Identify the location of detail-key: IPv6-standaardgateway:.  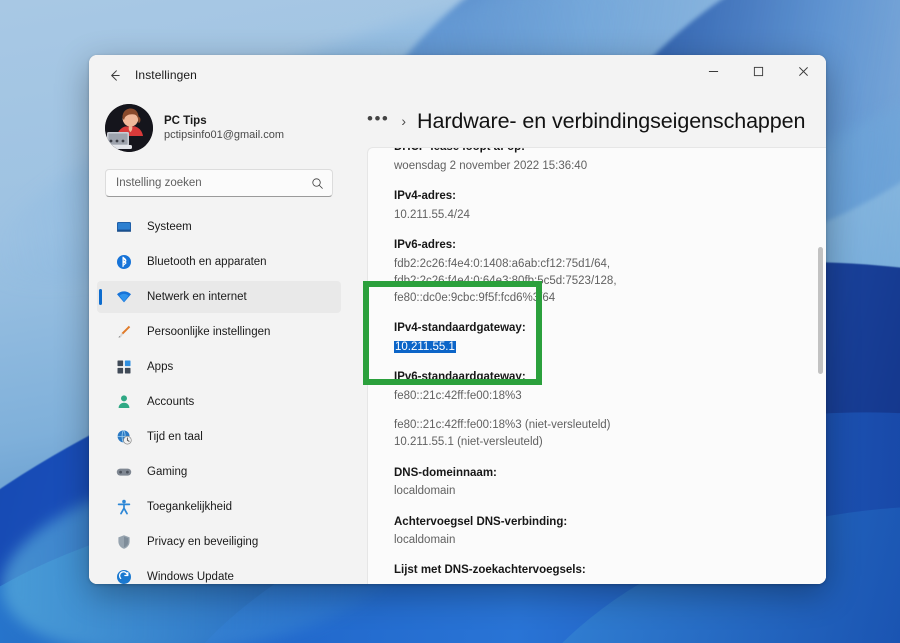
(460, 377).